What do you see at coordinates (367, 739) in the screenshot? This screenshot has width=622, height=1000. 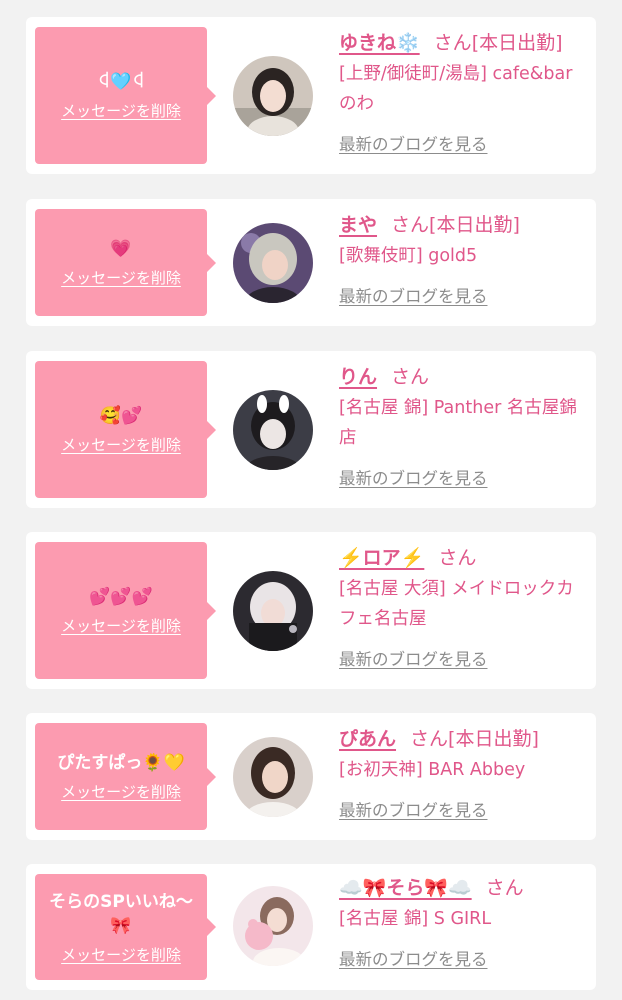 I see `cast-name-link: ぴあん` at bounding box center [367, 739].